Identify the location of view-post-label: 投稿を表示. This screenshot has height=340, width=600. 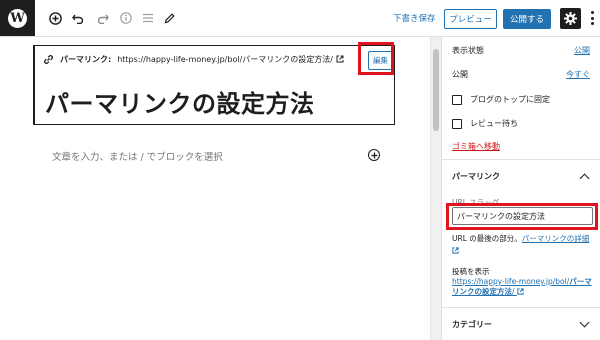
(471, 271).